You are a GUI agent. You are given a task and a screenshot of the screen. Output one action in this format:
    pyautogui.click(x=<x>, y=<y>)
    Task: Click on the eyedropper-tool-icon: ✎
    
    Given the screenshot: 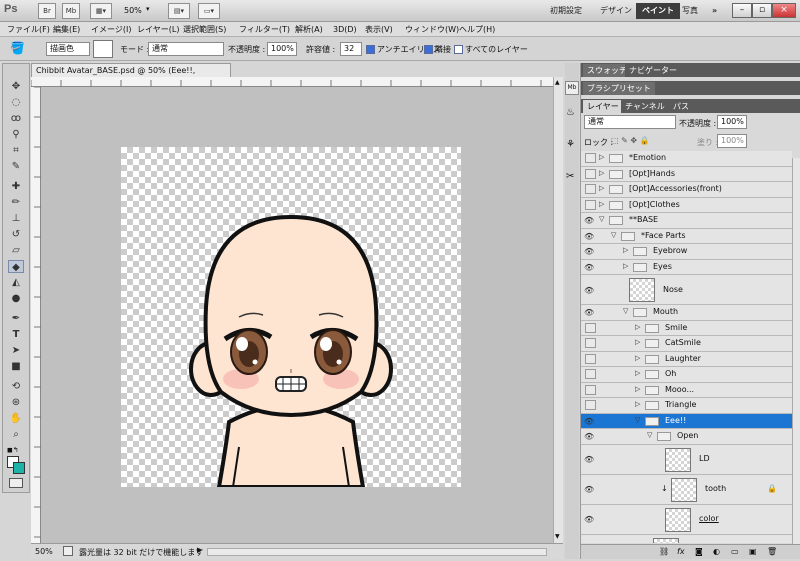 What is the action you would take?
    pyautogui.click(x=16, y=166)
    